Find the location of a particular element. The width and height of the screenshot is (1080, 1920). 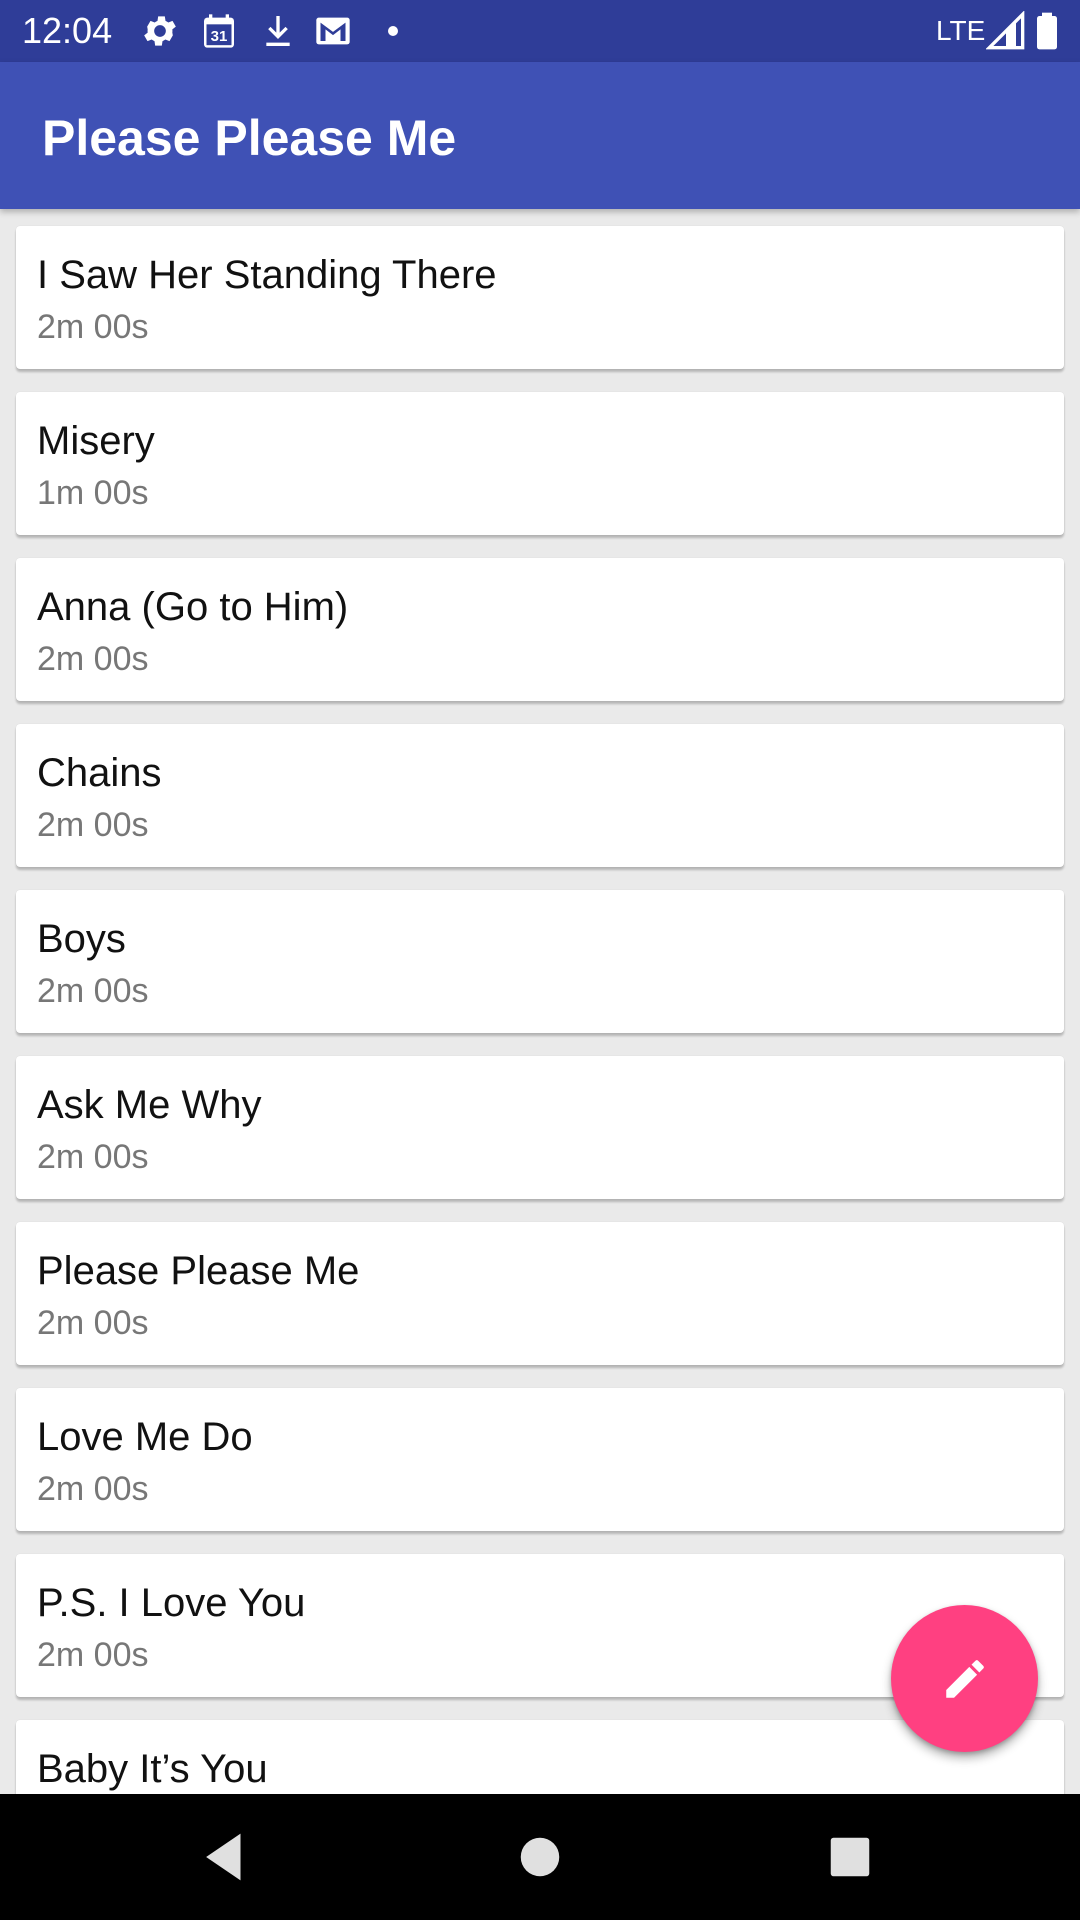

edit-icon is located at coordinates (965, 1679).